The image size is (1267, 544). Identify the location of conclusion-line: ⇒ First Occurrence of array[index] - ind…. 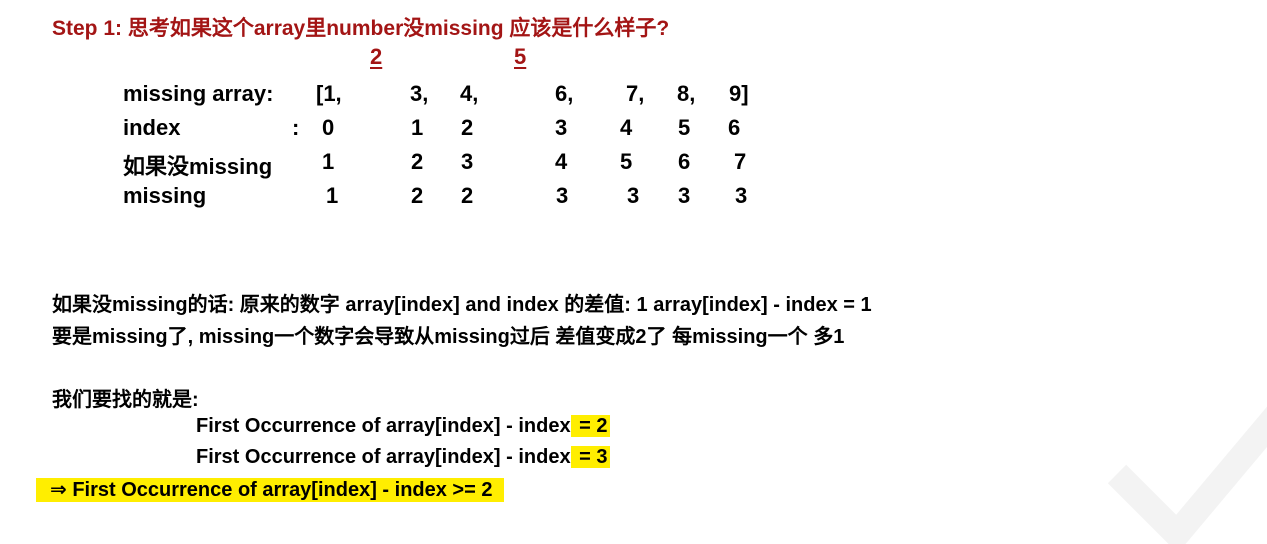
(270, 490).